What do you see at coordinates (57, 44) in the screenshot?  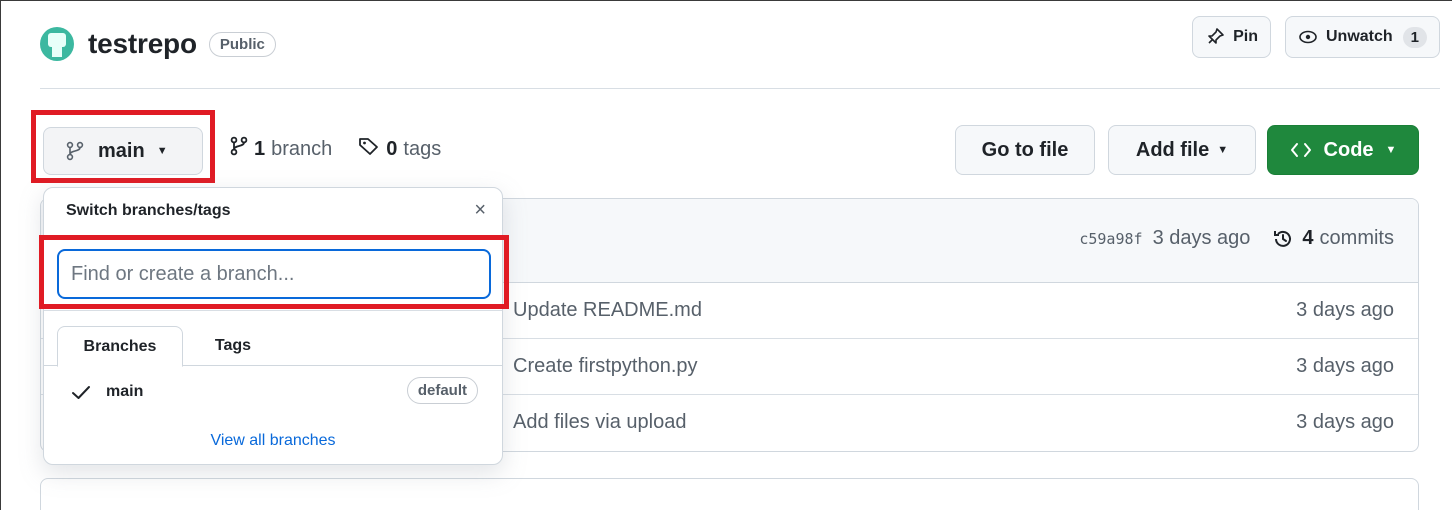 I see `repo-avatar` at bounding box center [57, 44].